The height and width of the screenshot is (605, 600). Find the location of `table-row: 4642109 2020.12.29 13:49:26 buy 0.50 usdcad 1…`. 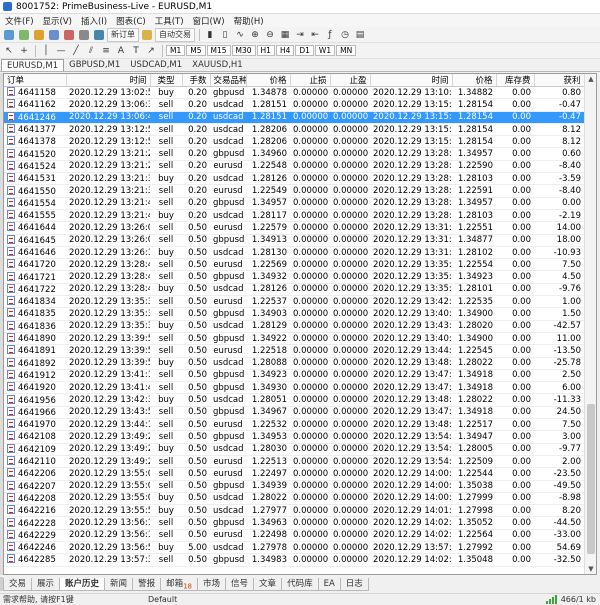

table-row: 4642109 2020.12.29 13:49:26 buy 0.50 usdcad 1… is located at coordinates (294, 449).